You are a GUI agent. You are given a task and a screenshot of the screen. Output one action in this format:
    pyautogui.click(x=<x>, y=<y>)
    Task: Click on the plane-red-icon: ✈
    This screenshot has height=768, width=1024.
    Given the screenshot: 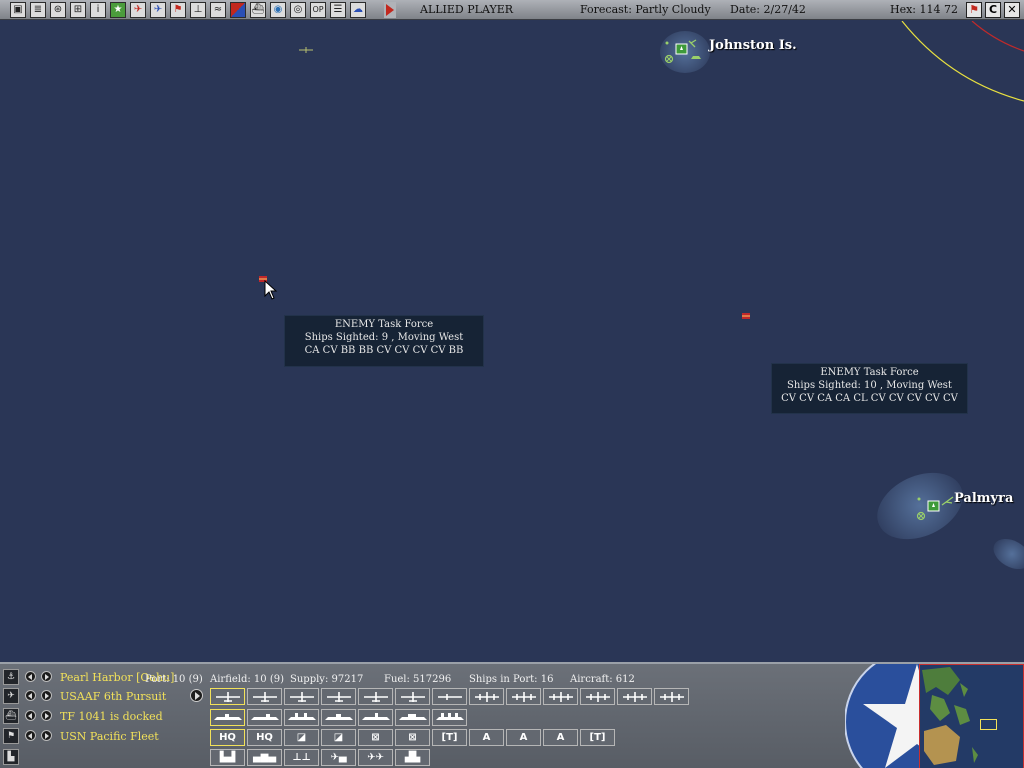 What is the action you would take?
    pyautogui.click(x=138, y=10)
    